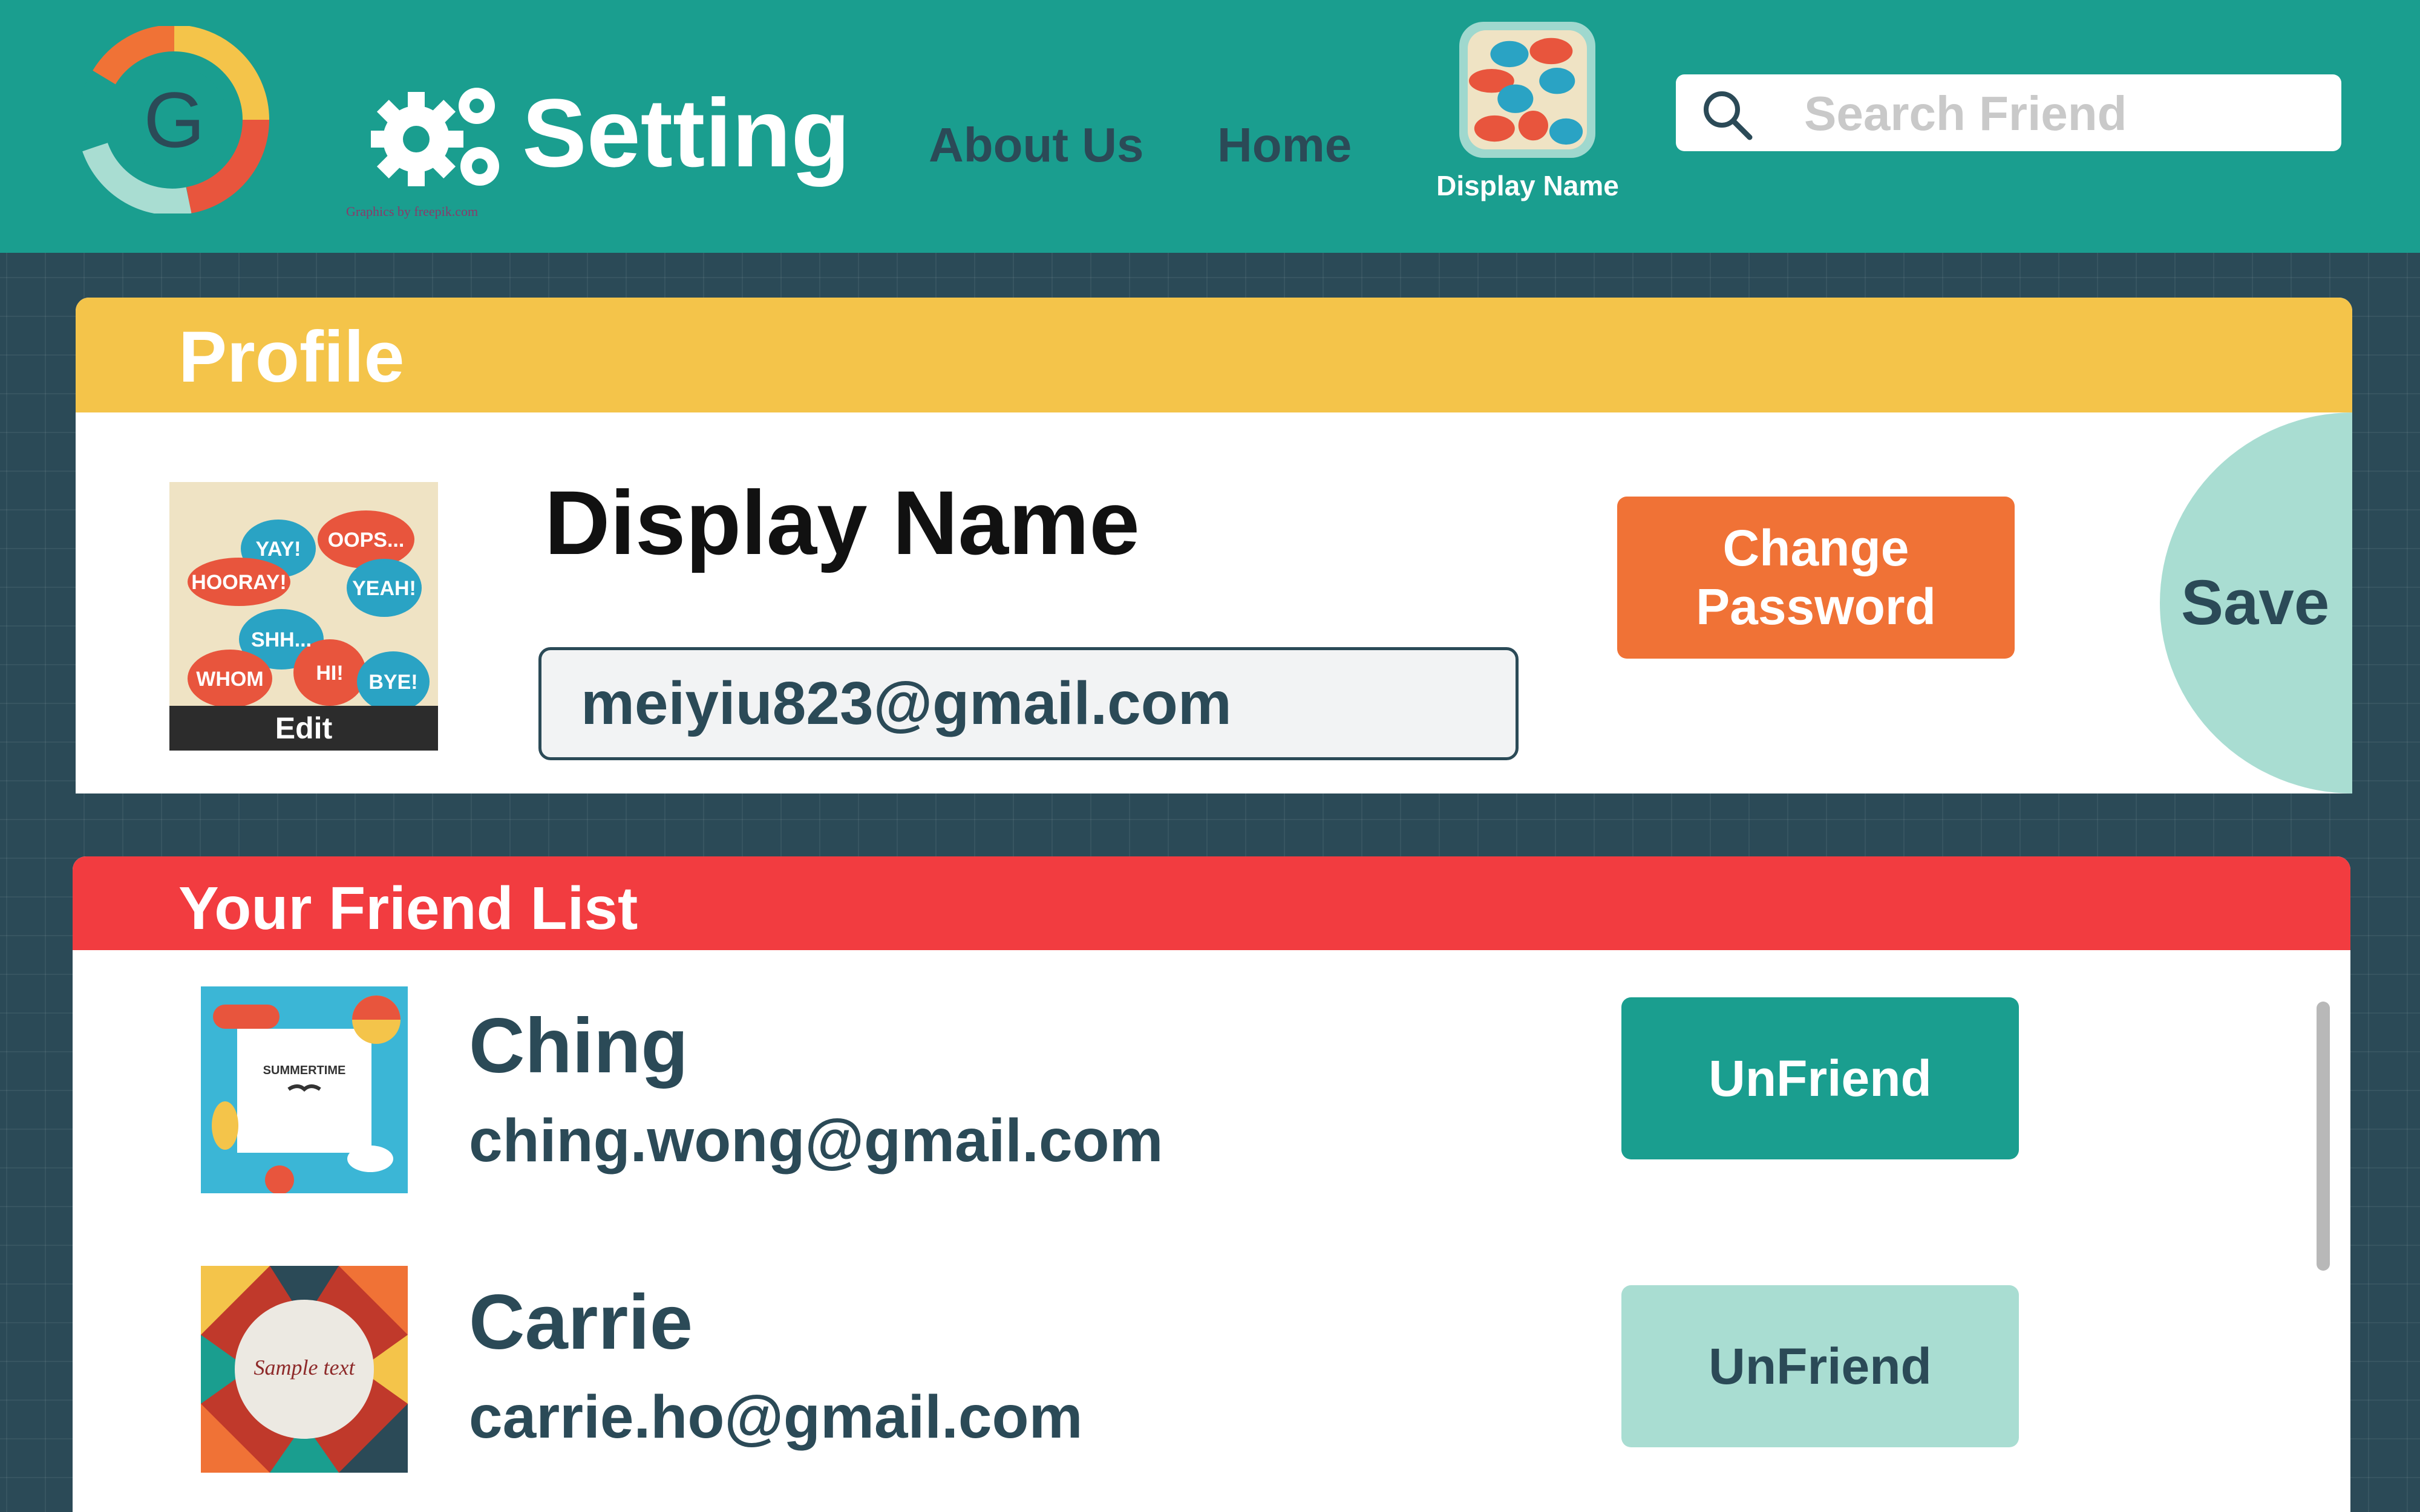  Describe the element at coordinates (303, 728) in the screenshot. I see `edit-avatar-button: Edit` at that location.